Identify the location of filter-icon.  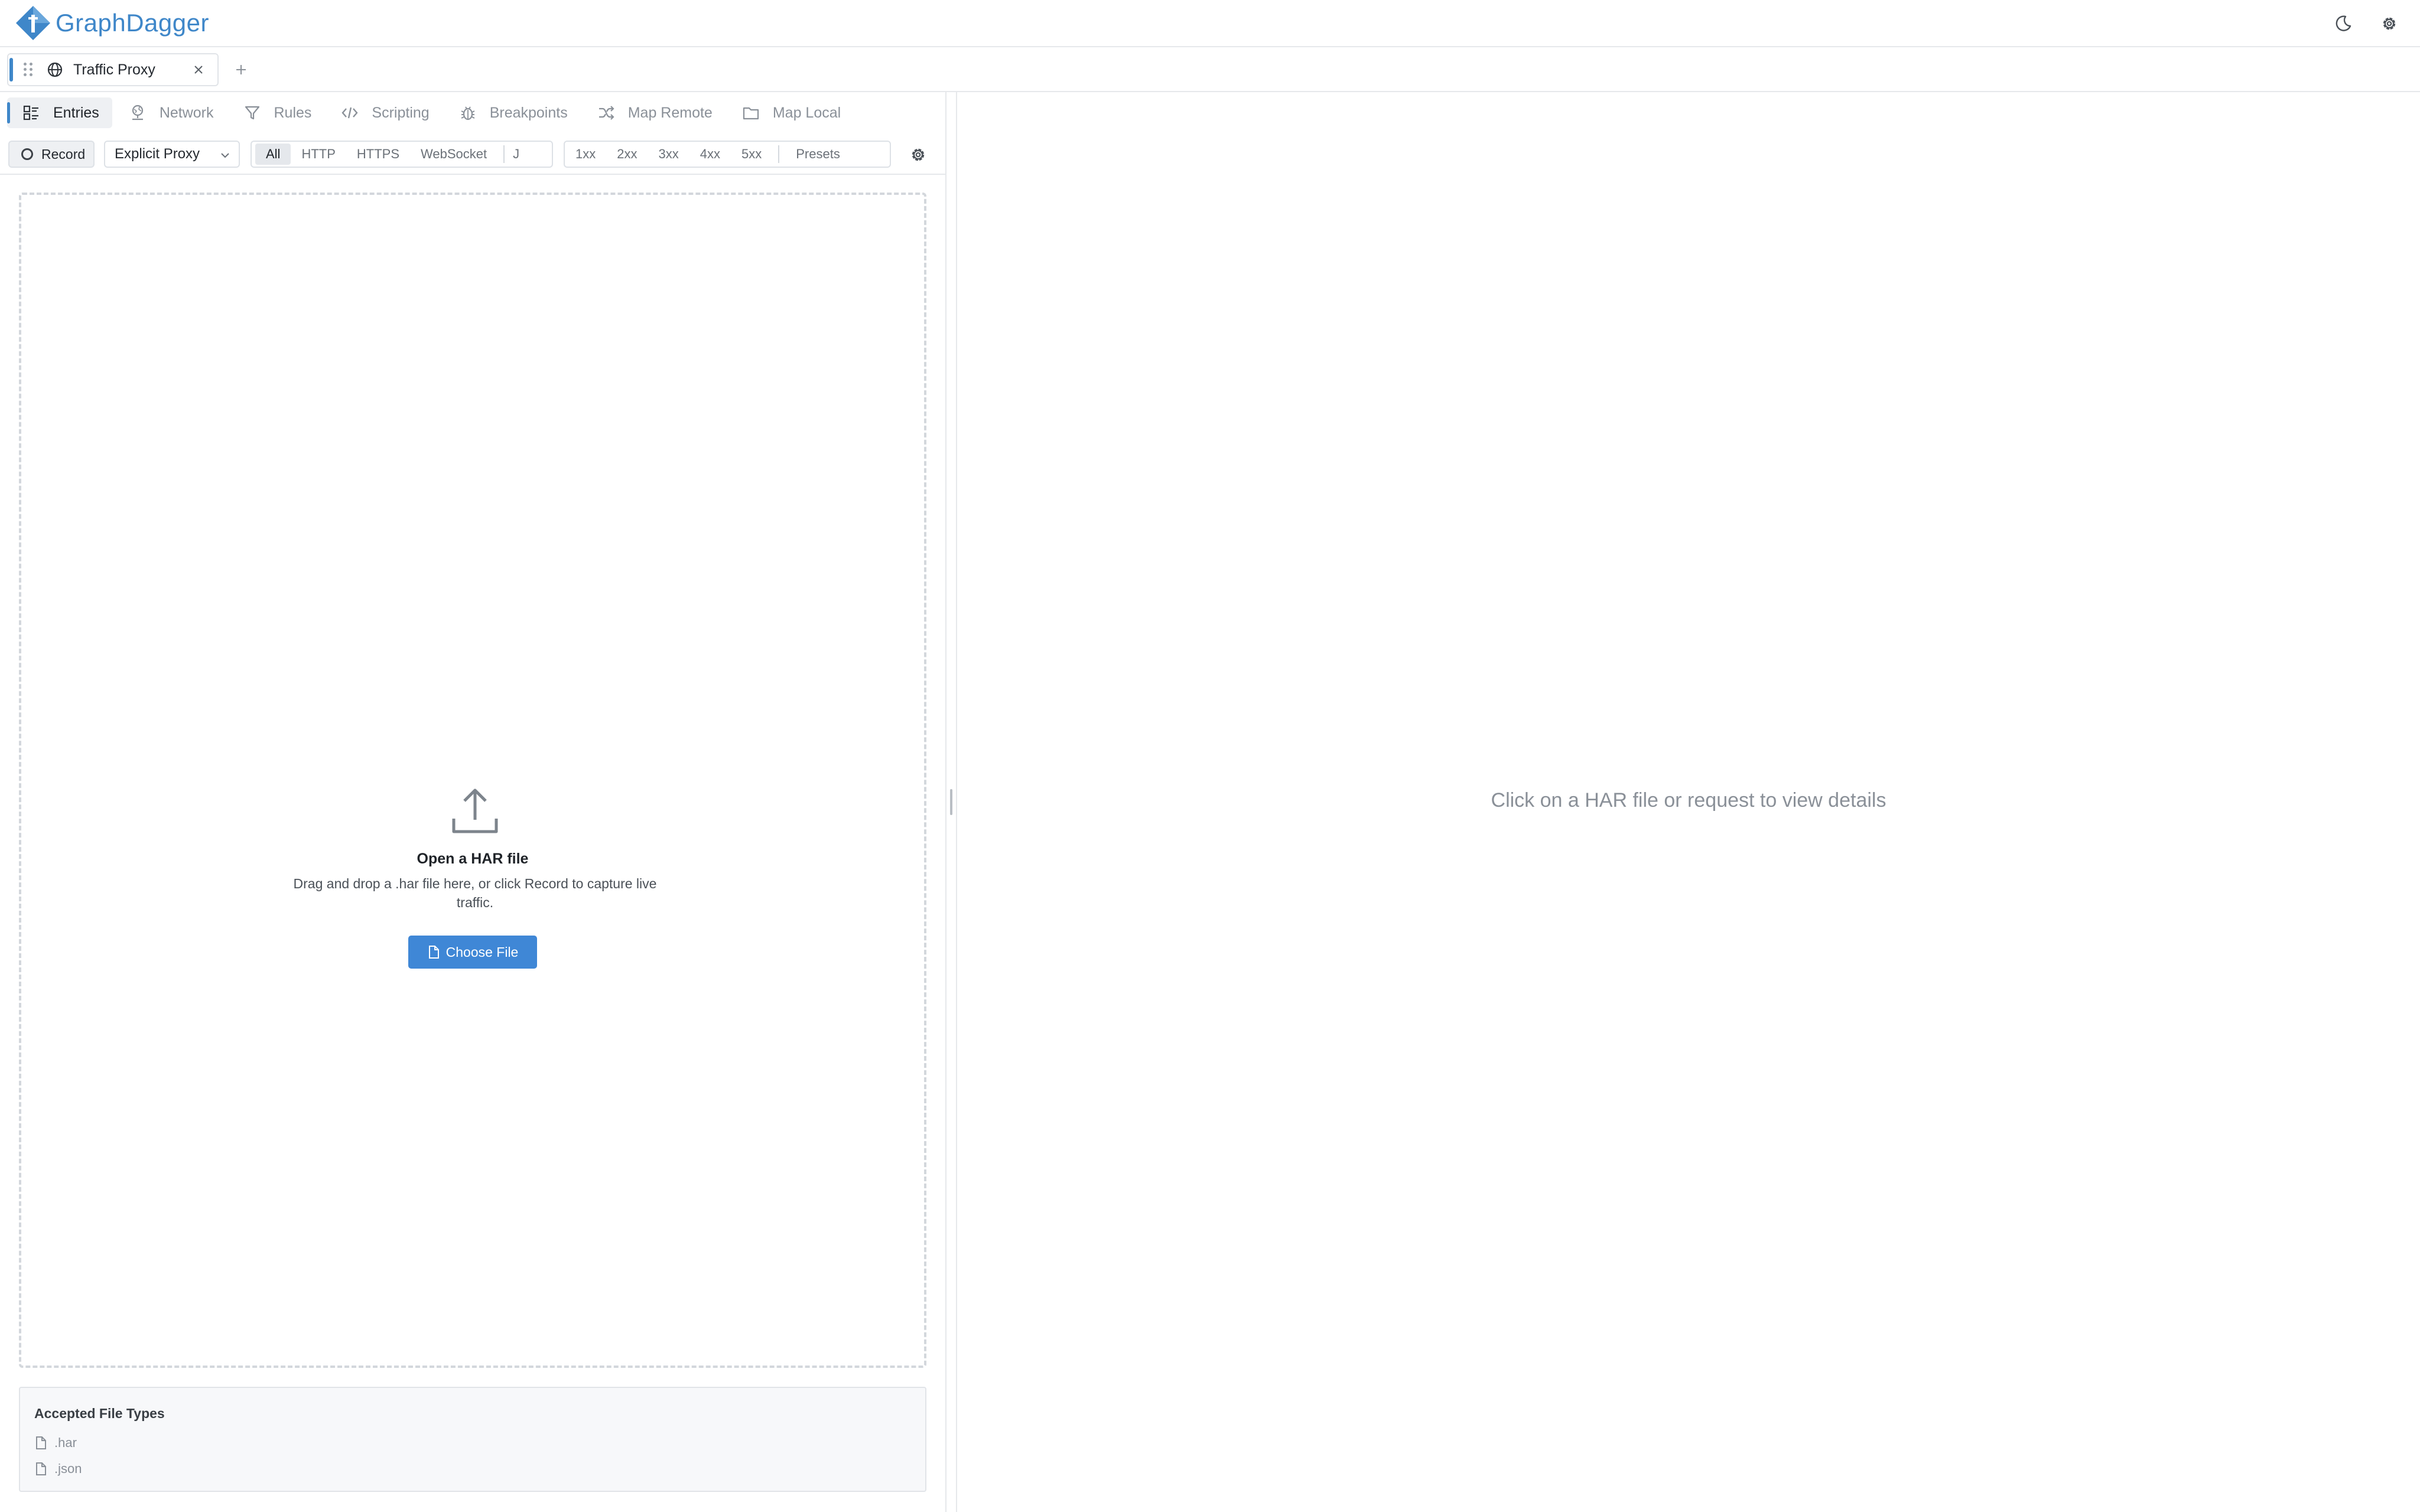
(252, 113).